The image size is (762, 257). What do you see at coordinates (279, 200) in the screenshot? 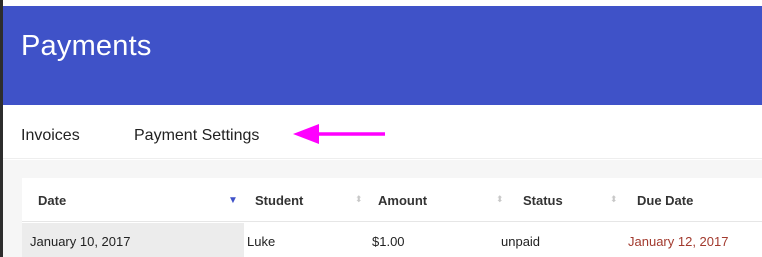
I see `column-header-student: Student` at bounding box center [279, 200].